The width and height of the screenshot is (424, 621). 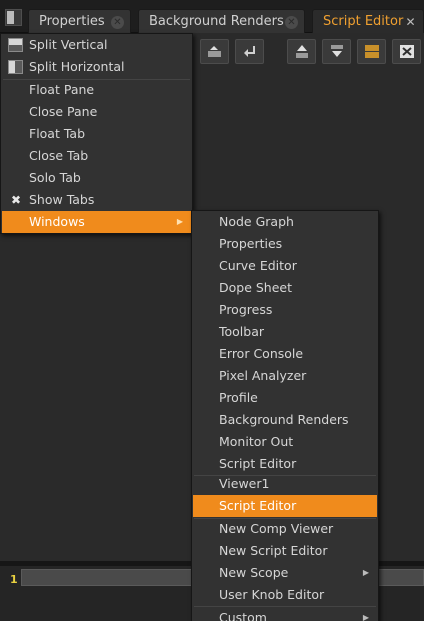 I want to click on load-script-button, so click(x=214, y=51).